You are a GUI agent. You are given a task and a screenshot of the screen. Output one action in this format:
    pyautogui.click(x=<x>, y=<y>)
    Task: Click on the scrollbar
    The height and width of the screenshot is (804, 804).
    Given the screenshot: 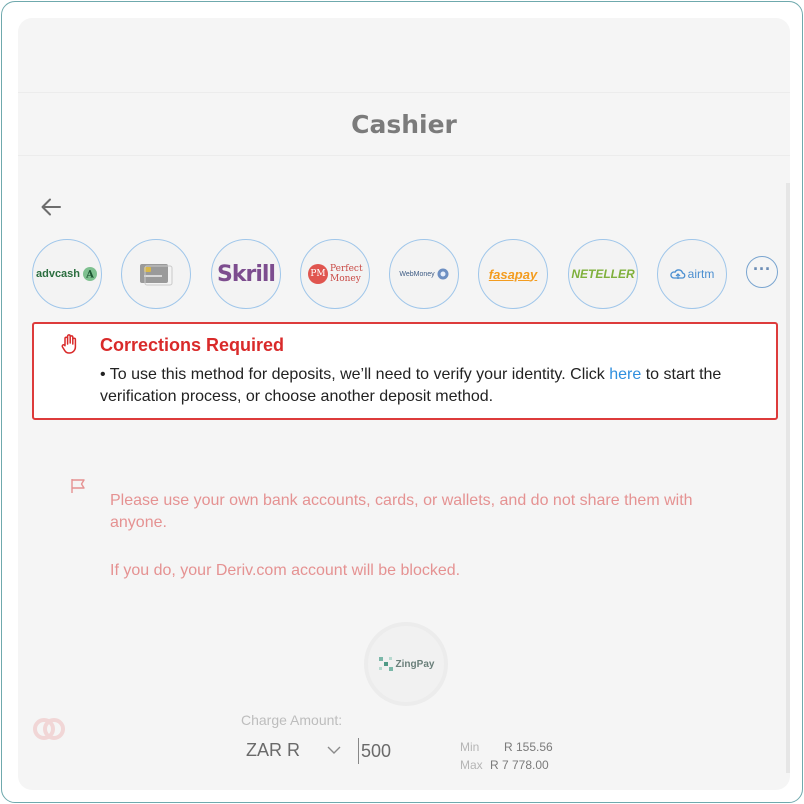 What is the action you would take?
    pyautogui.click(x=788, y=478)
    